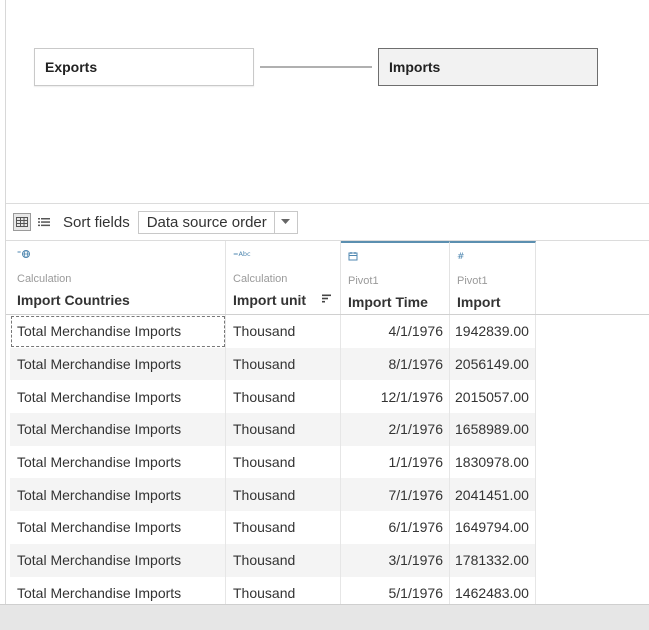  Describe the element at coordinates (324, 617) in the screenshot. I see `horizontal-scrollbar` at that location.